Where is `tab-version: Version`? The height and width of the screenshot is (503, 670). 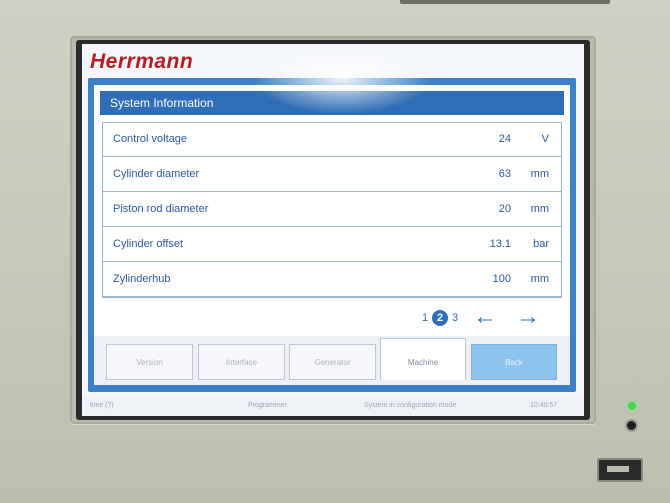
tab-version: Version is located at coordinates (149, 362).